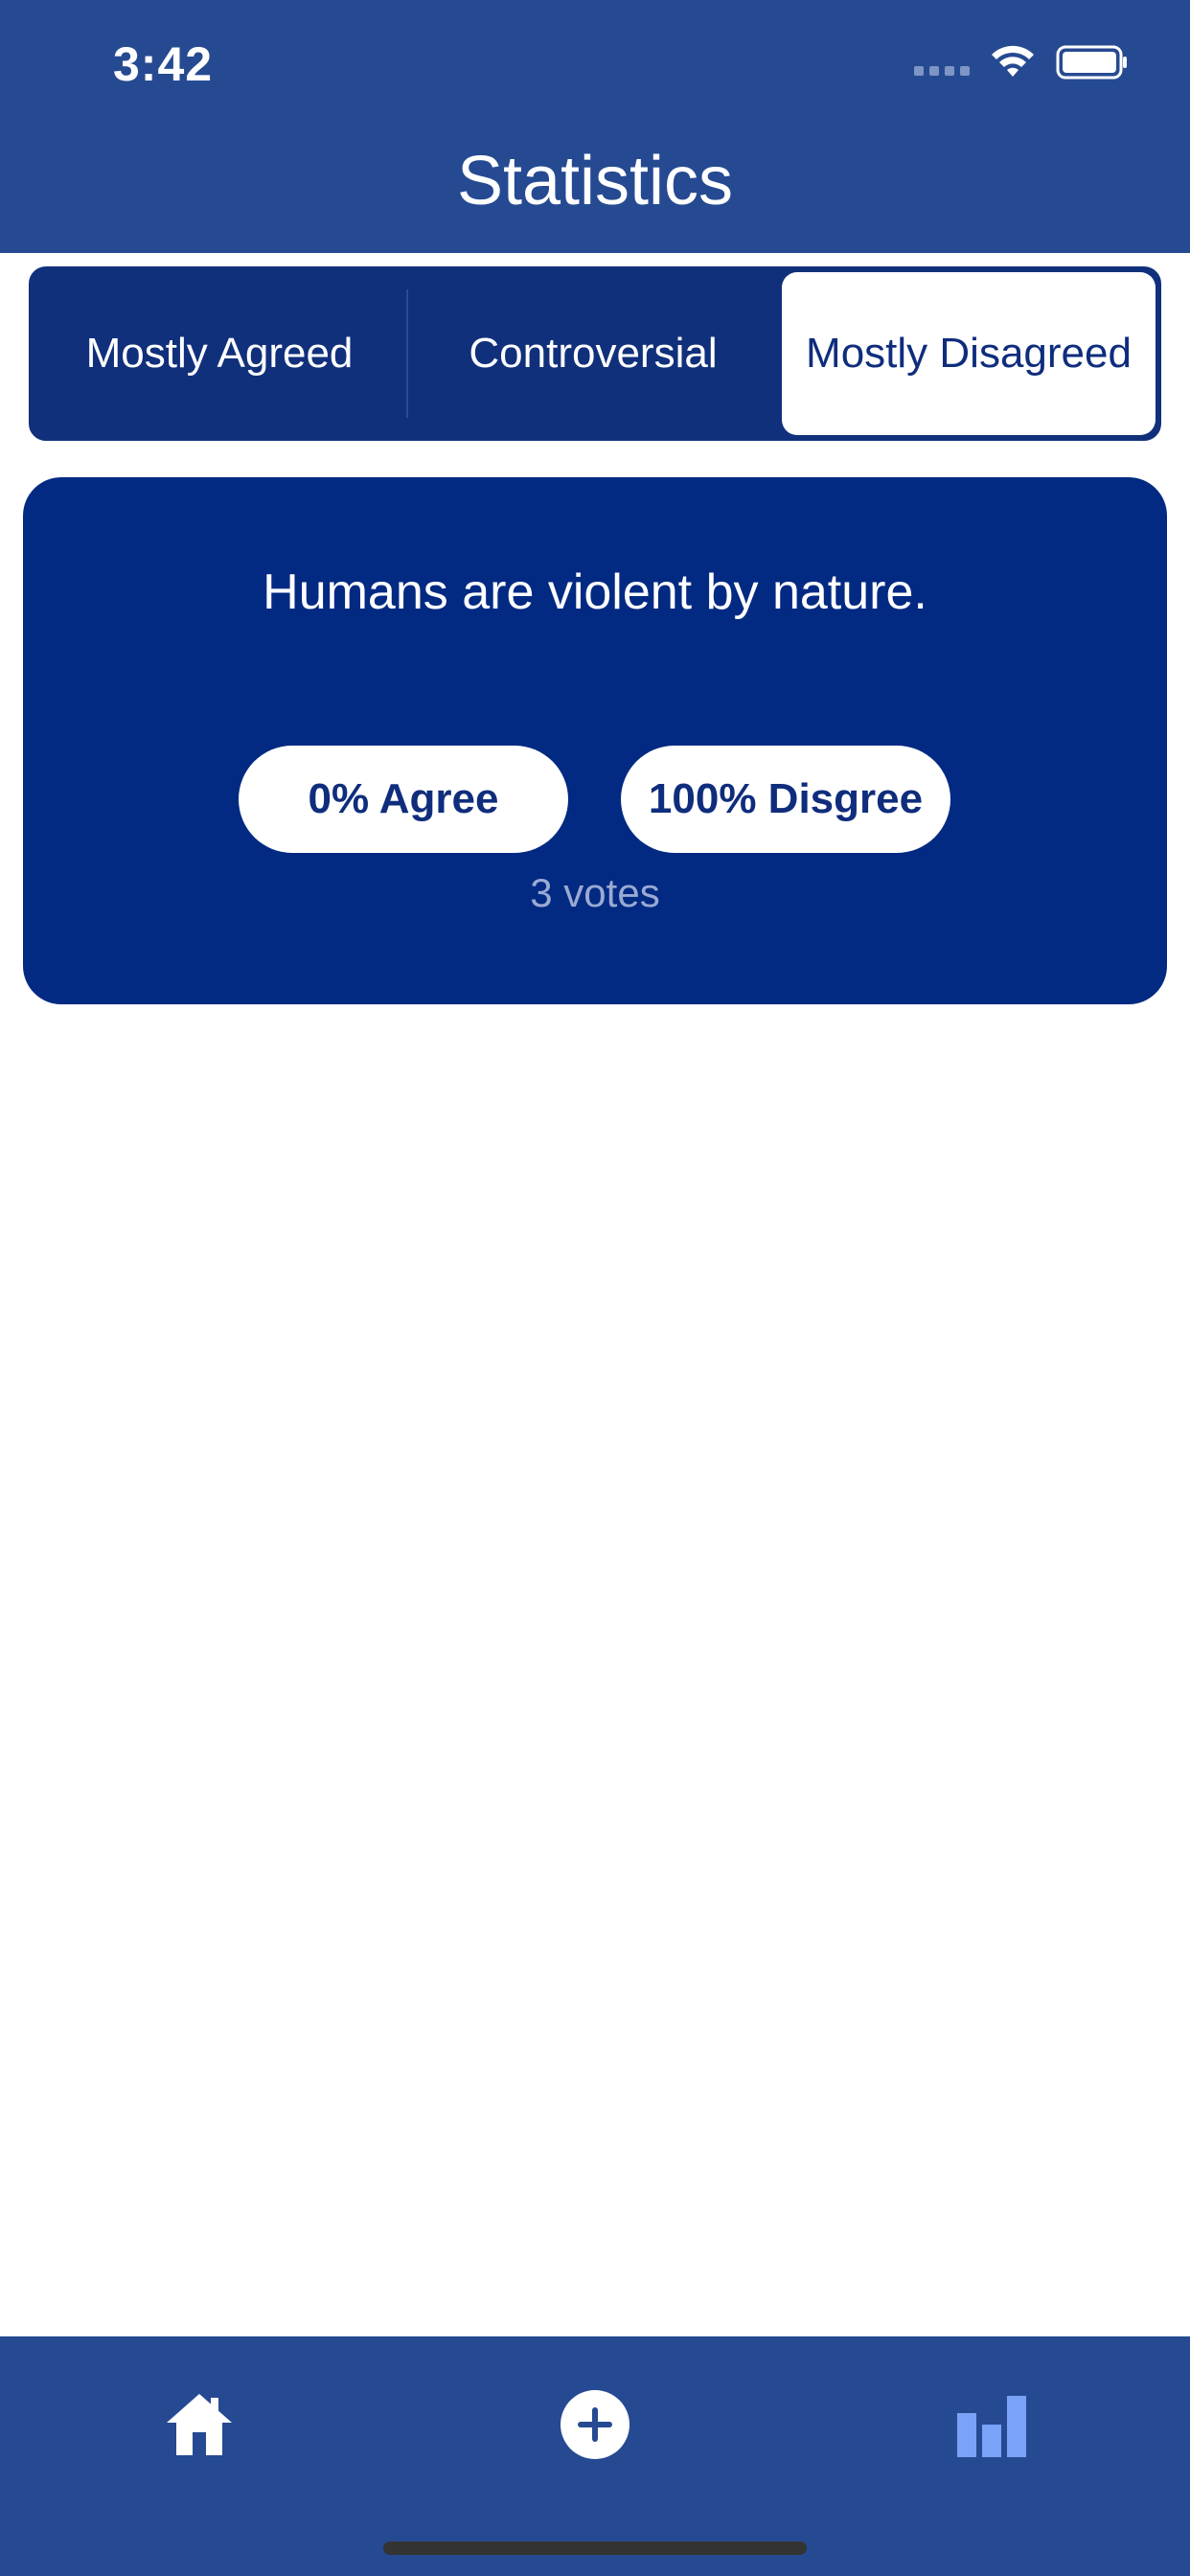 The height and width of the screenshot is (2576, 1190). I want to click on status-icons, so click(1021, 62).